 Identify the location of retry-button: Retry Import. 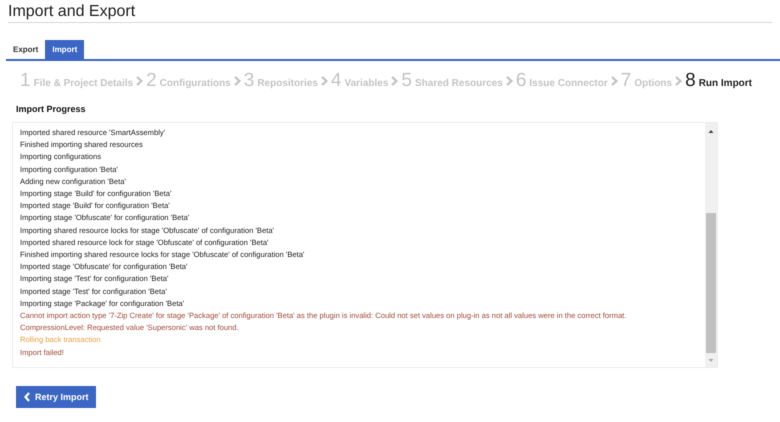
(56, 397).